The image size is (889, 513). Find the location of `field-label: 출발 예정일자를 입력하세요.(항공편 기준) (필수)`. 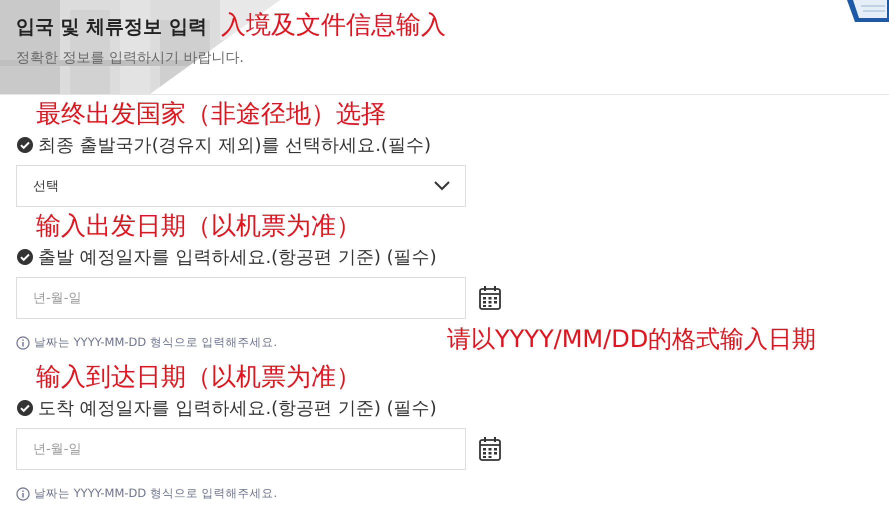

field-label: 출발 예정일자를 입력하세요.(항공편 기준) (필수) is located at coordinates (237, 257).